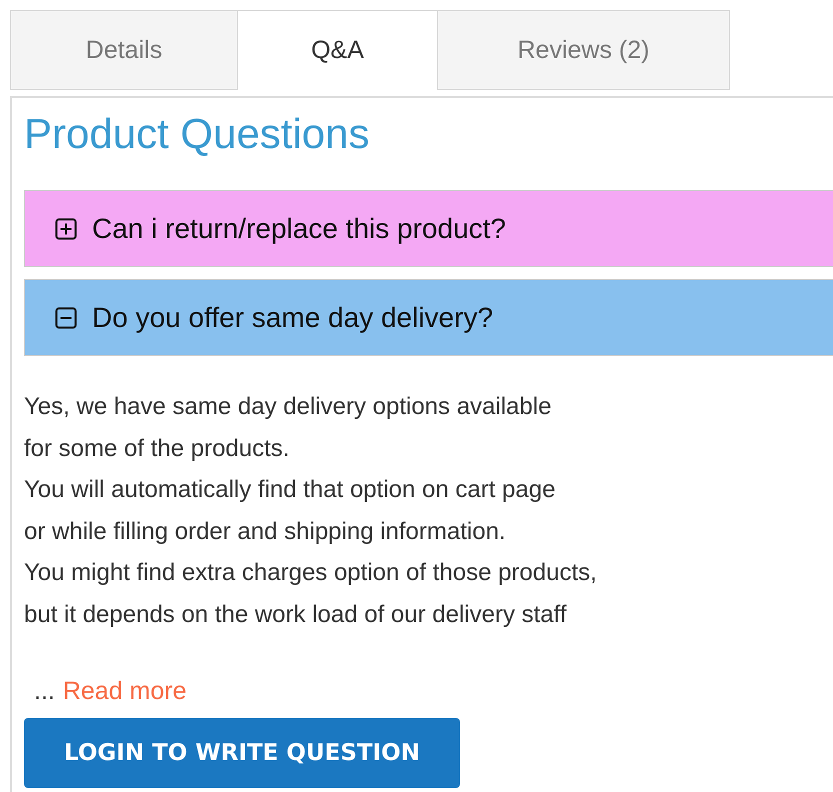 Image resolution: width=833 pixels, height=792 pixels. I want to click on read-more-link: Read more, so click(124, 691).